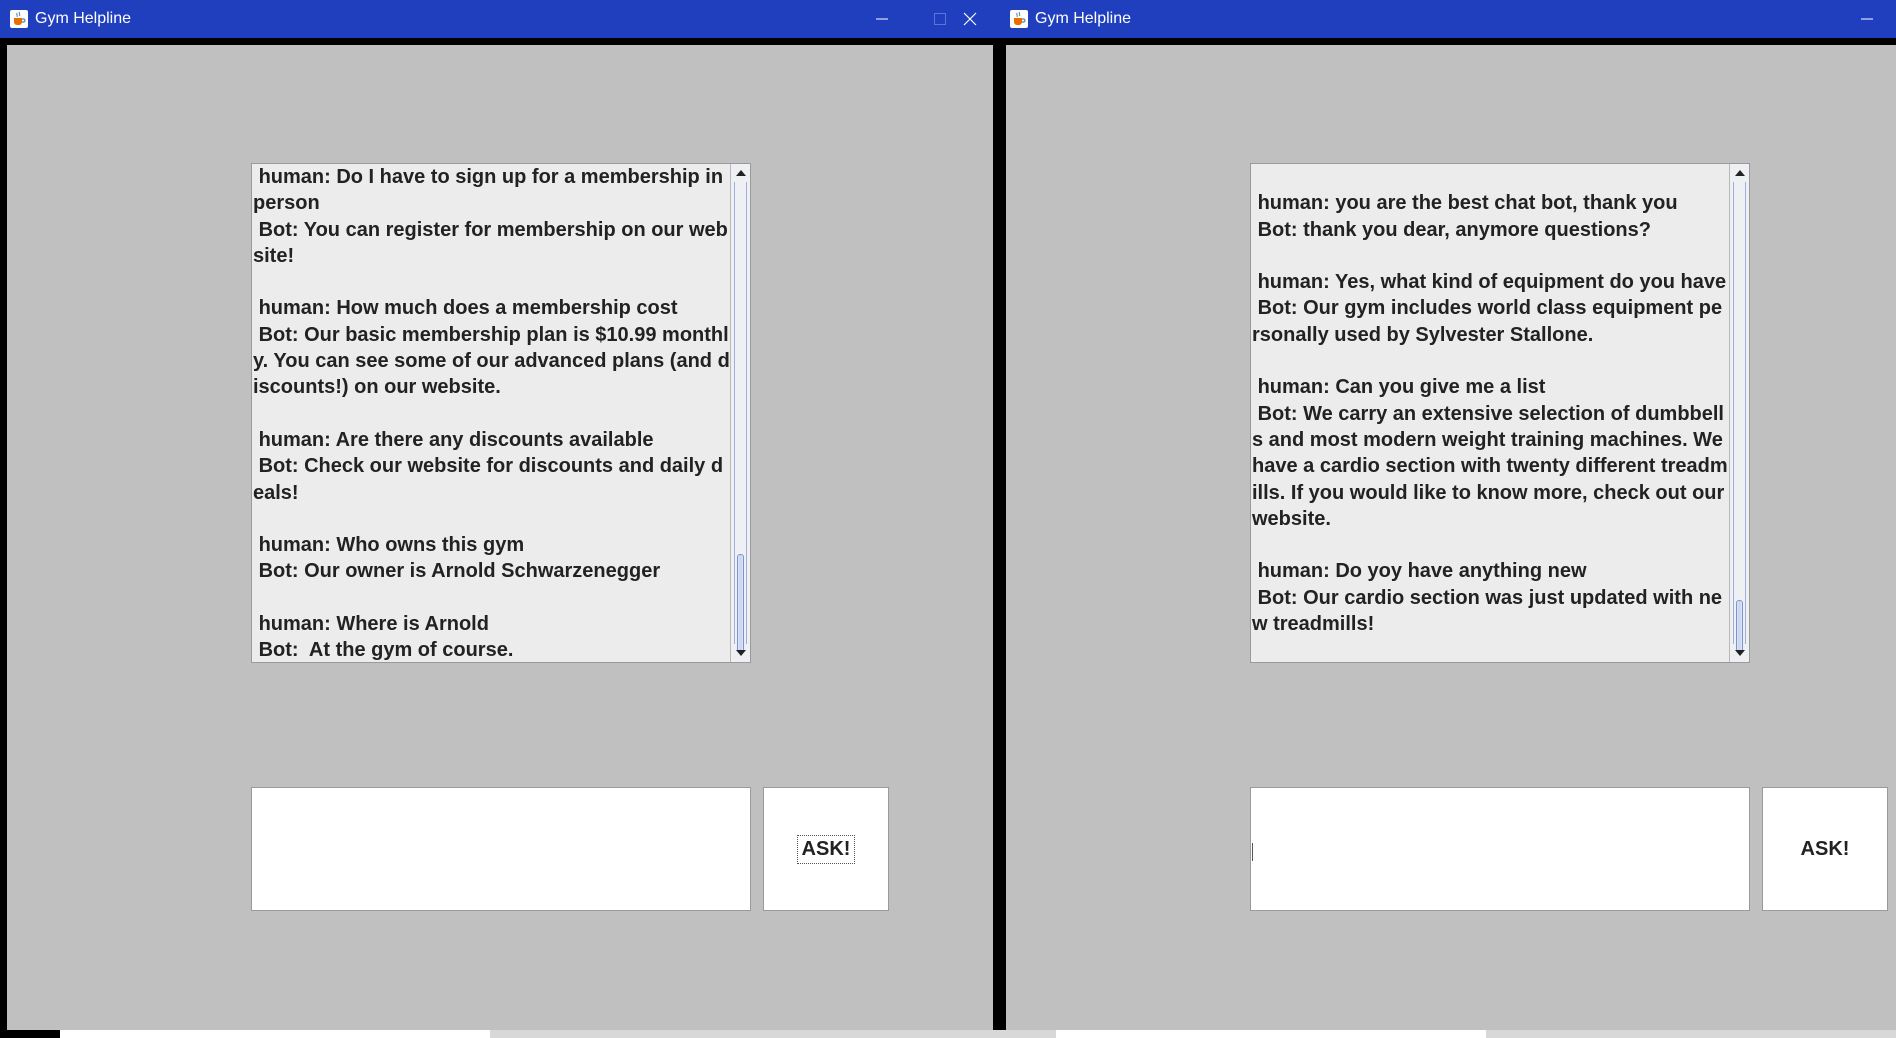 The width and height of the screenshot is (1896, 1038). I want to click on chat-line: human: Who owns this gym, so click(389, 545).